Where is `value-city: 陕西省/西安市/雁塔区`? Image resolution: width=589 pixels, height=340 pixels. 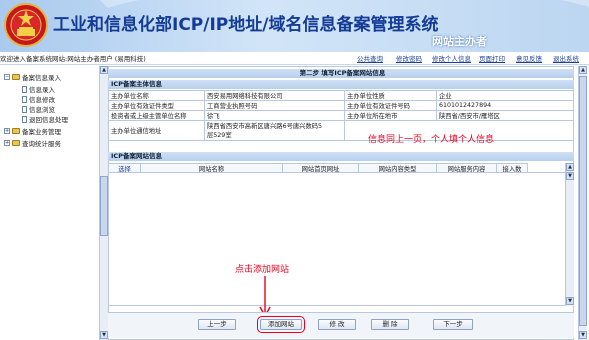
value-city: 陕西省/西安市/雁塔区 is located at coordinates (505, 115).